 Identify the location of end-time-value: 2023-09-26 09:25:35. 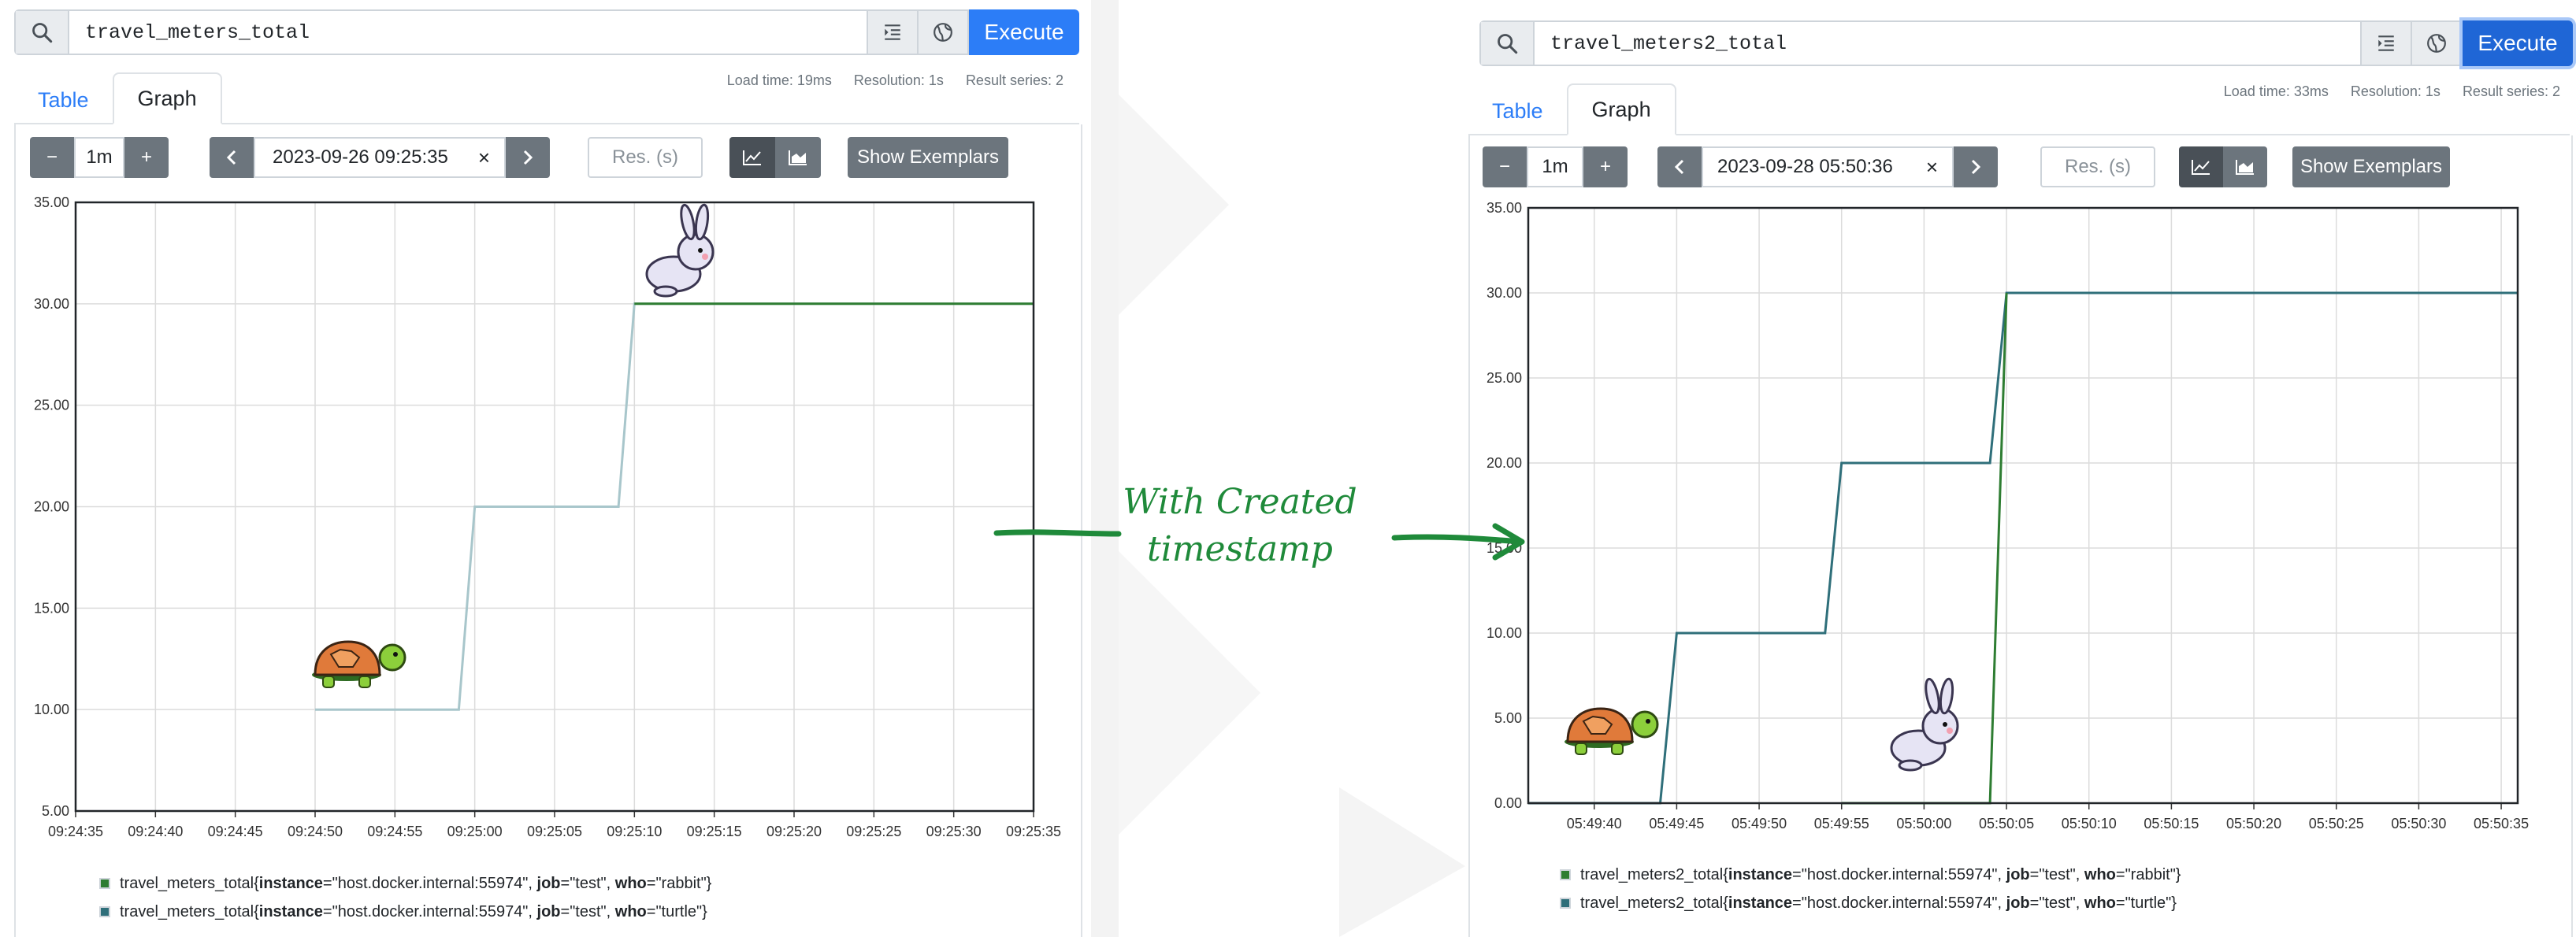
(360, 157).